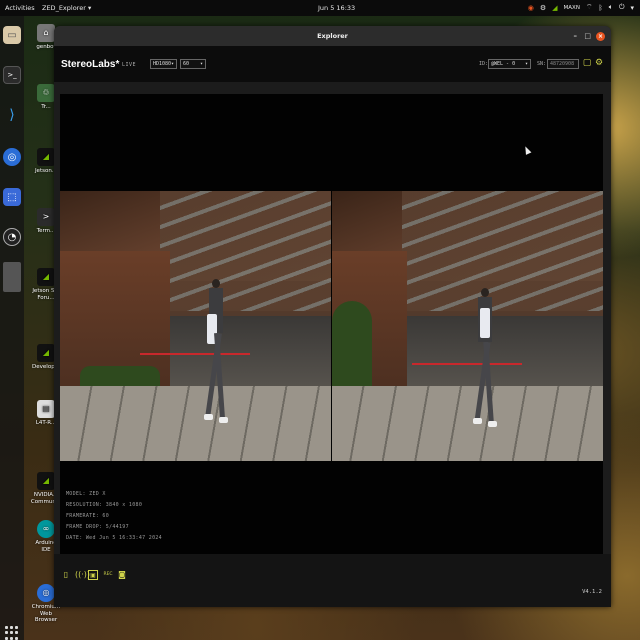 Image resolution: width=640 pixels, height=640 pixels. What do you see at coordinates (12, 115) in the screenshot?
I see `vscode-icon: ⟩` at bounding box center [12, 115].